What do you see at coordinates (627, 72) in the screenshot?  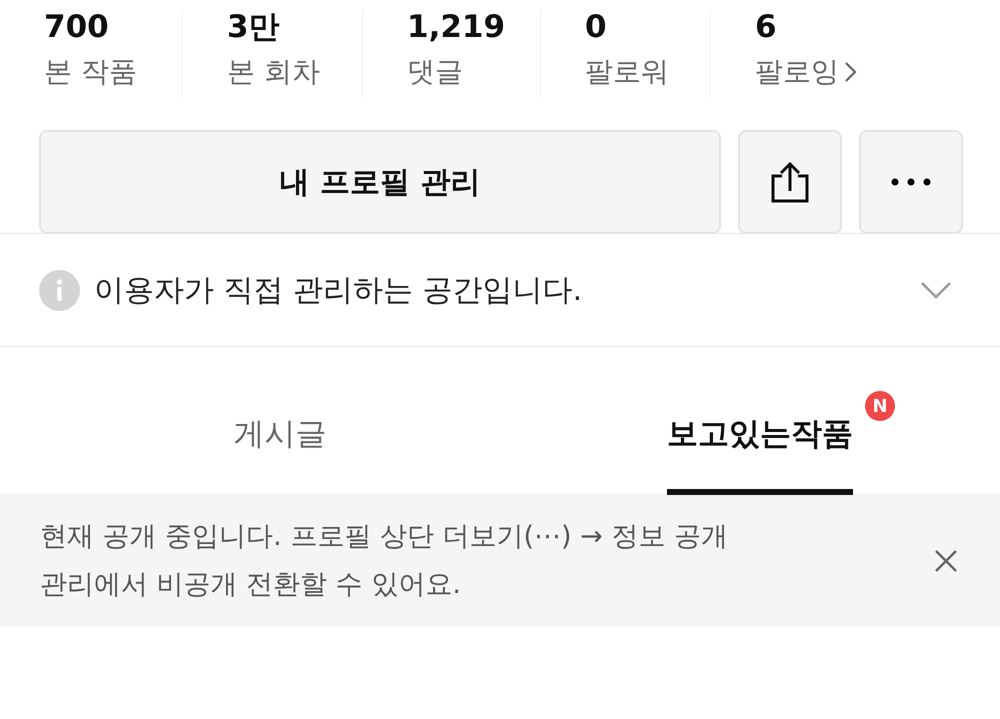 I see `stat-label: 팔로워` at bounding box center [627, 72].